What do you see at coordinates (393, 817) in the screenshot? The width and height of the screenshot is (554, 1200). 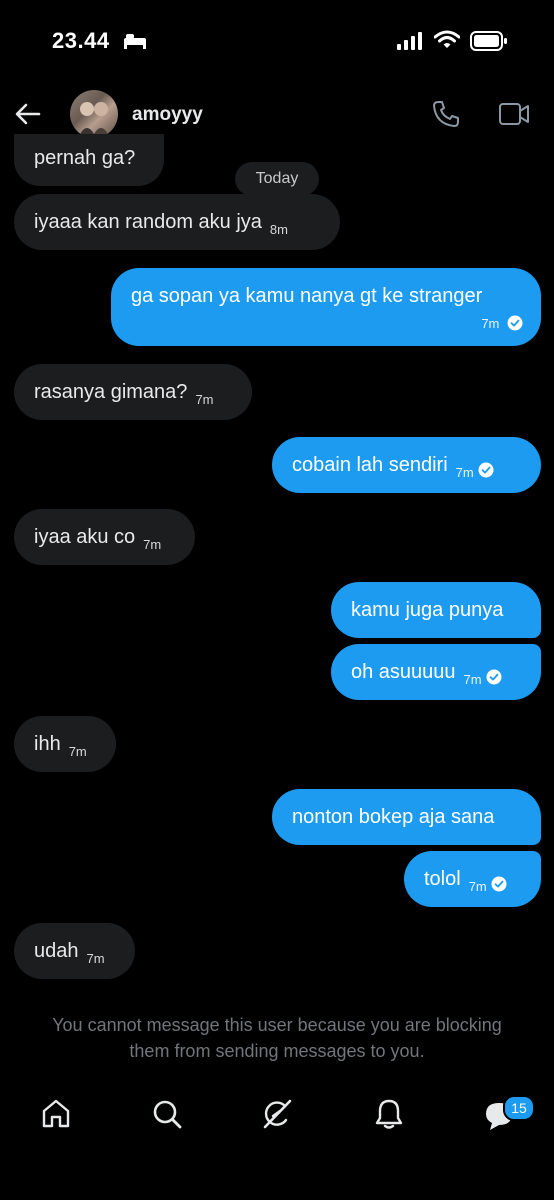 I see `message-text: nonton bokep aja sana` at bounding box center [393, 817].